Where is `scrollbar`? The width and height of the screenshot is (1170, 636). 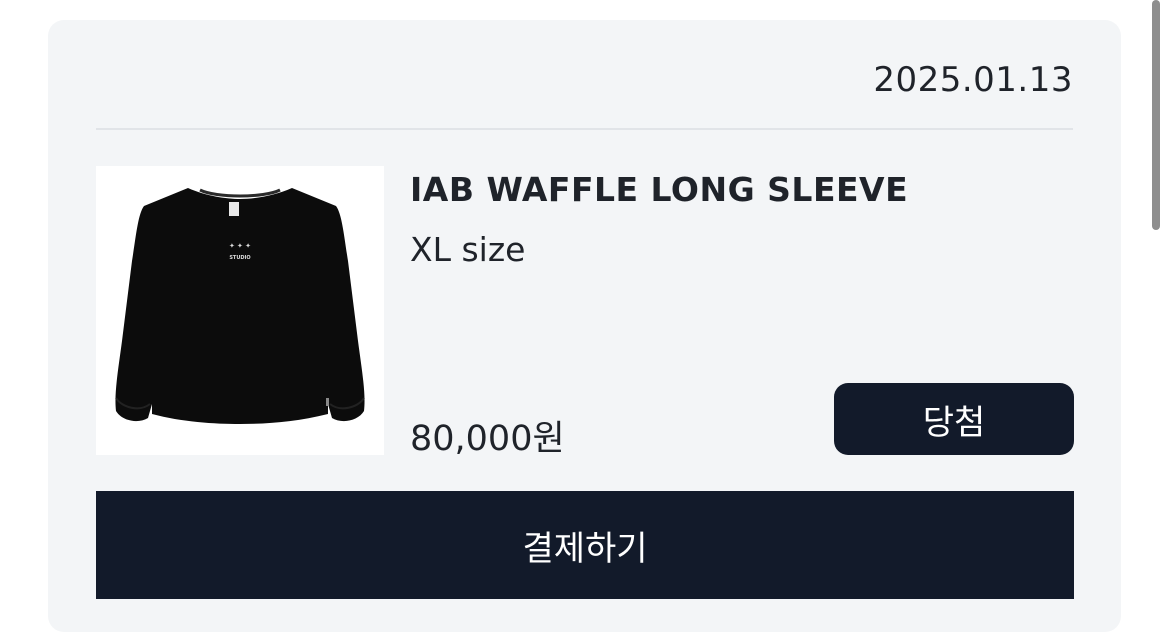 scrollbar is located at coordinates (1156, 115).